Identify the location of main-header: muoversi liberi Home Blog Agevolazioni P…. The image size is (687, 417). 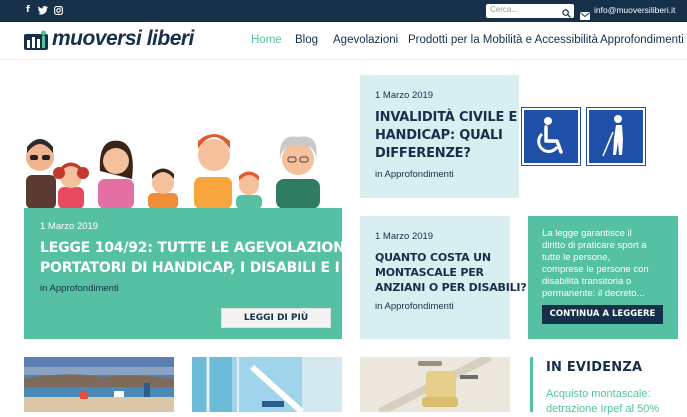
(343, 41).